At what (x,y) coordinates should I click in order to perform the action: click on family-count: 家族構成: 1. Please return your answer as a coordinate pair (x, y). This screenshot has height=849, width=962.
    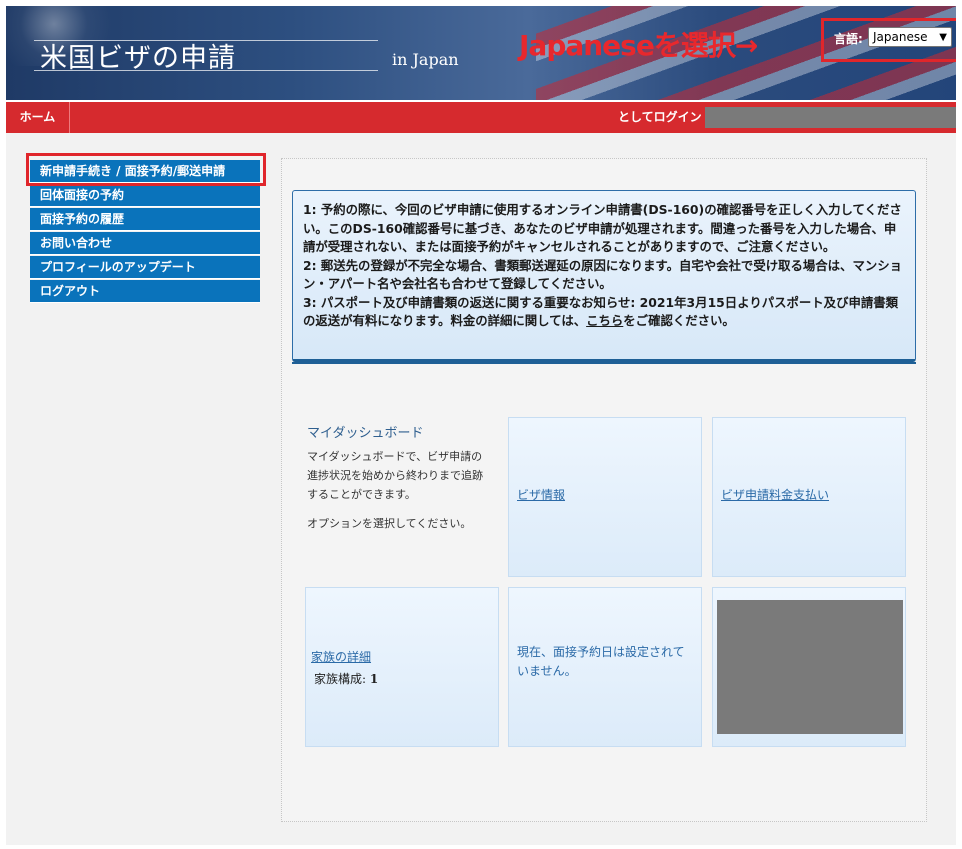
    Looking at the image, I should click on (346, 678).